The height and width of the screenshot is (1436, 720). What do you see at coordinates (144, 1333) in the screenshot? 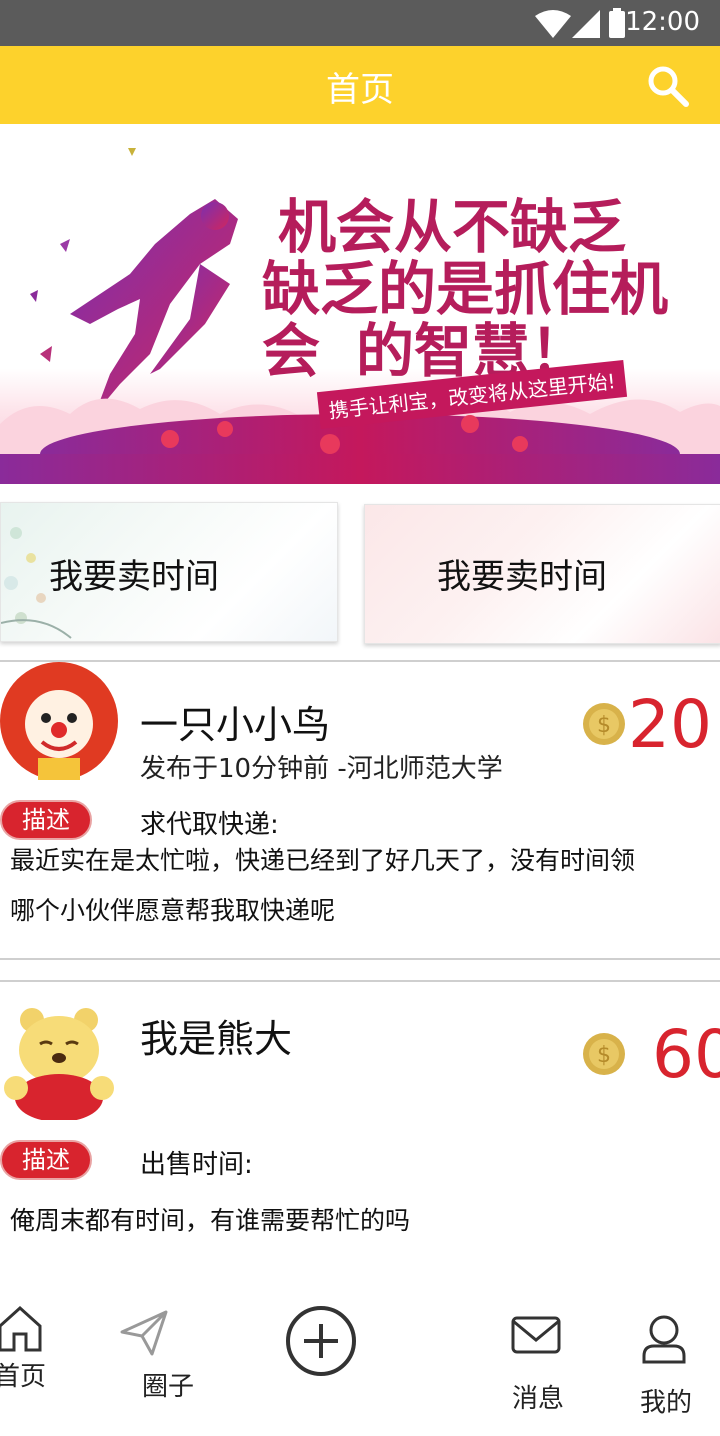
I see `paper-plane-icon` at bounding box center [144, 1333].